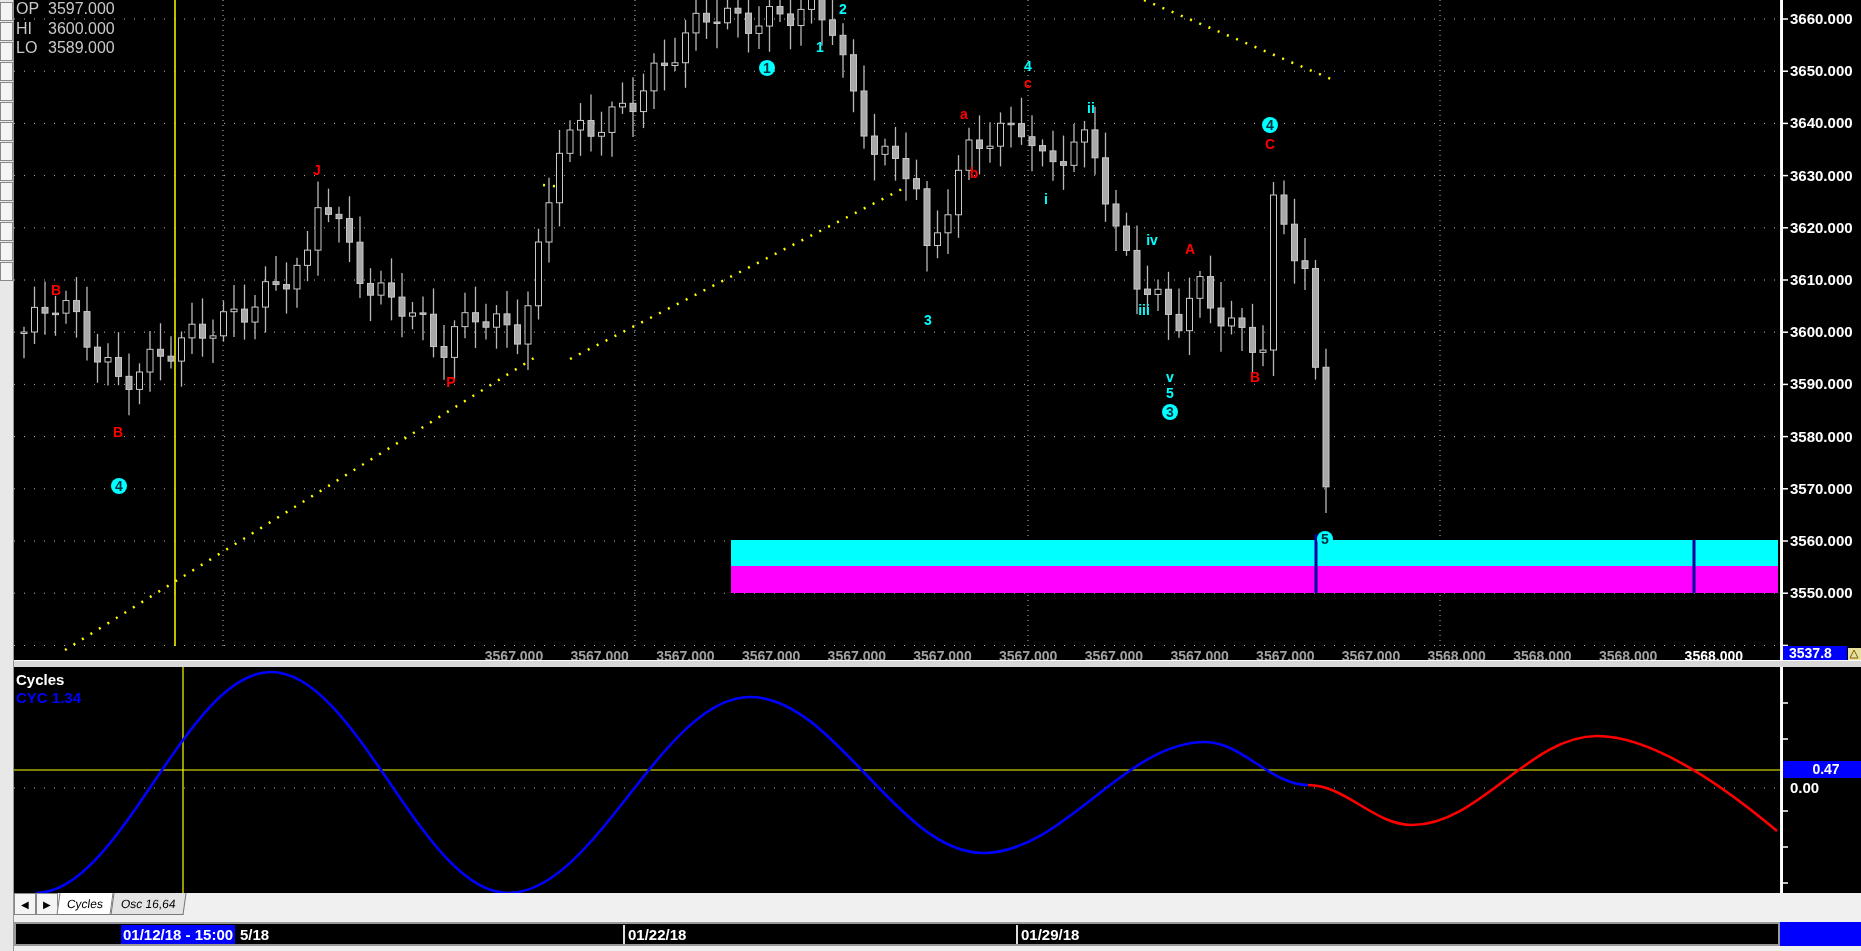 The height and width of the screenshot is (951, 1861). I want to click on wave-label: i, so click(1046, 199).